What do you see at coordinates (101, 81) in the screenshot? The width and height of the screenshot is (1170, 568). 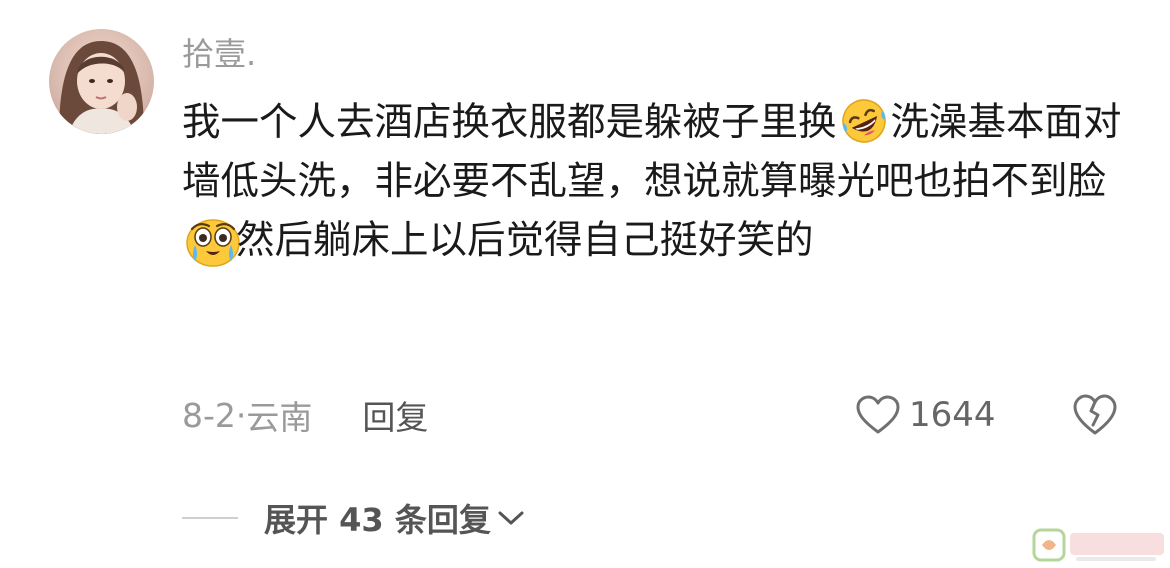 I see `avatar` at bounding box center [101, 81].